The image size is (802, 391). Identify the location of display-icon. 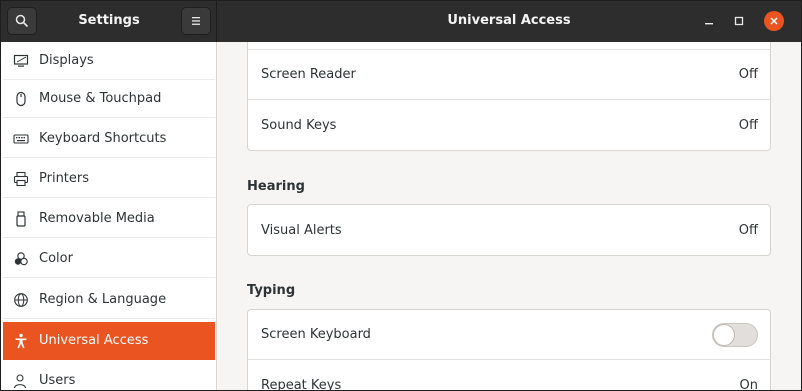
(21, 61).